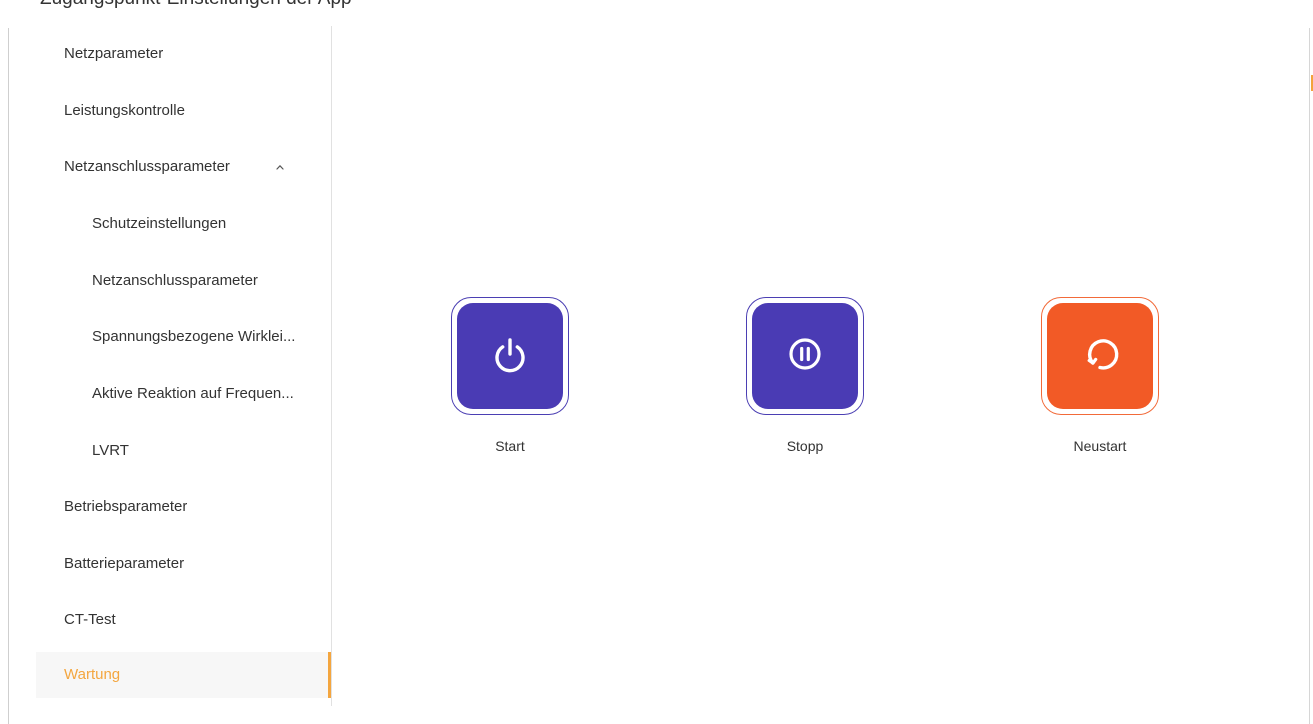 Image resolution: width=1313 pixels, height=724 pixels. I want to click on outer-right-border, so click(1309, 376).